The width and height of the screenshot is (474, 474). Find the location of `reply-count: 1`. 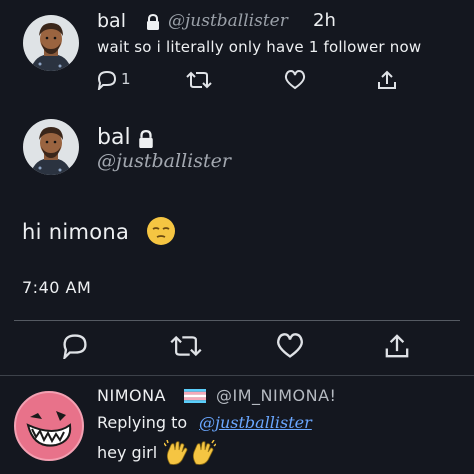

reply-count: 1 is located at coordinates (126, 79).